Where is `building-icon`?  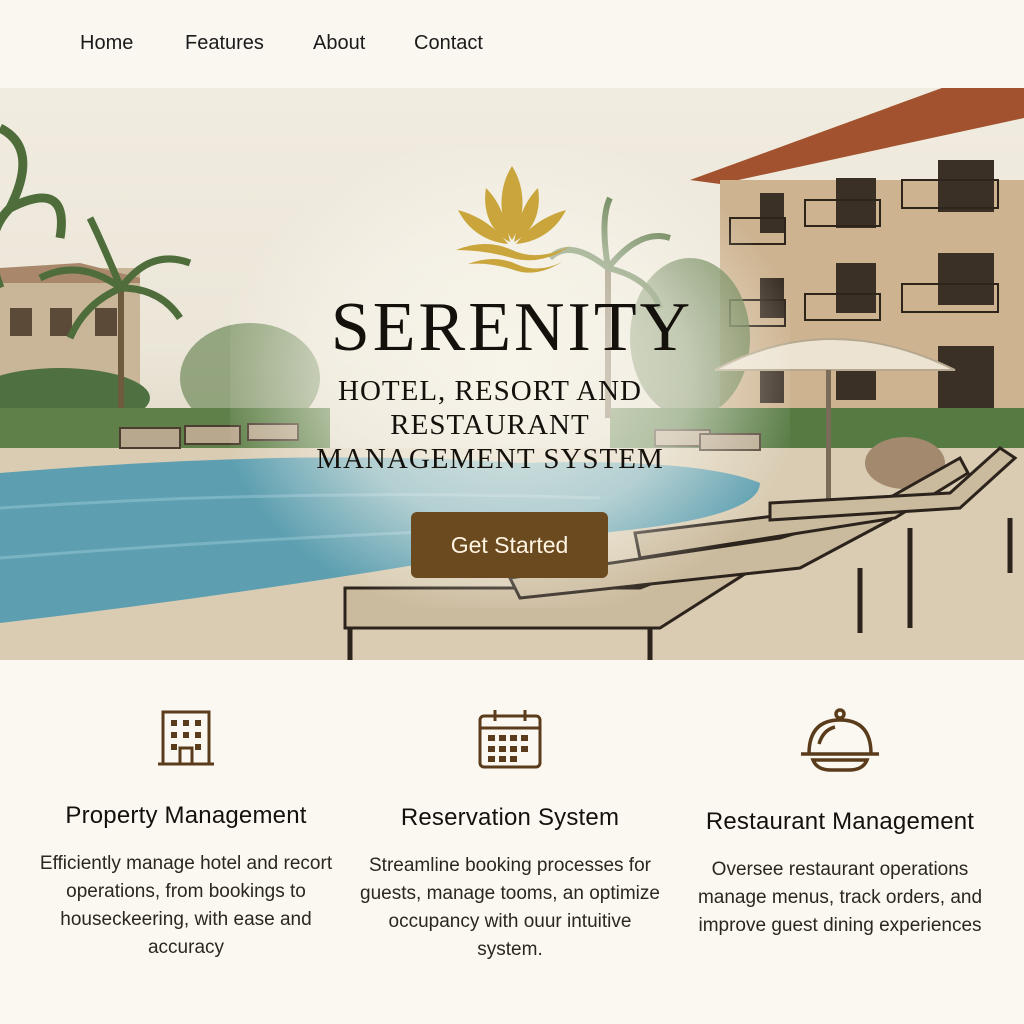
building-icon is located at coordinates (186, 738).